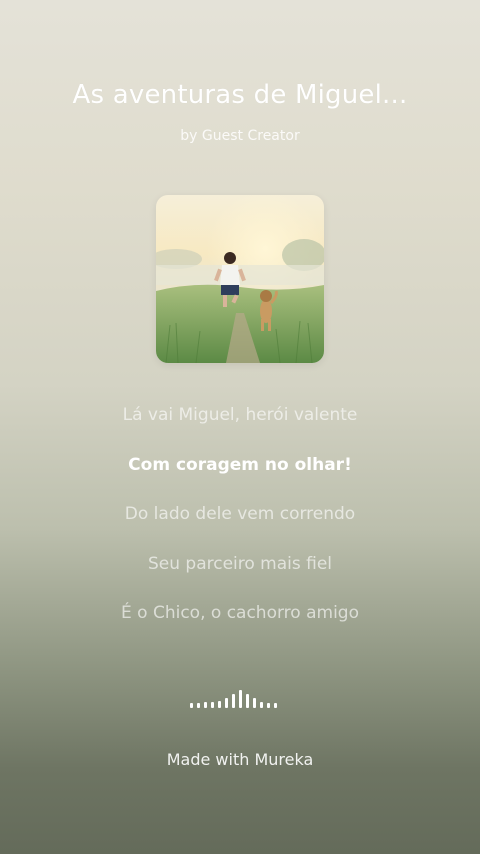 Image resolution: width=480 pixels, height=854 pixels. Describe the element at coordinates (240, 759) in the screenshot. I see `made-with-credit: Made with Mureka` at that location.